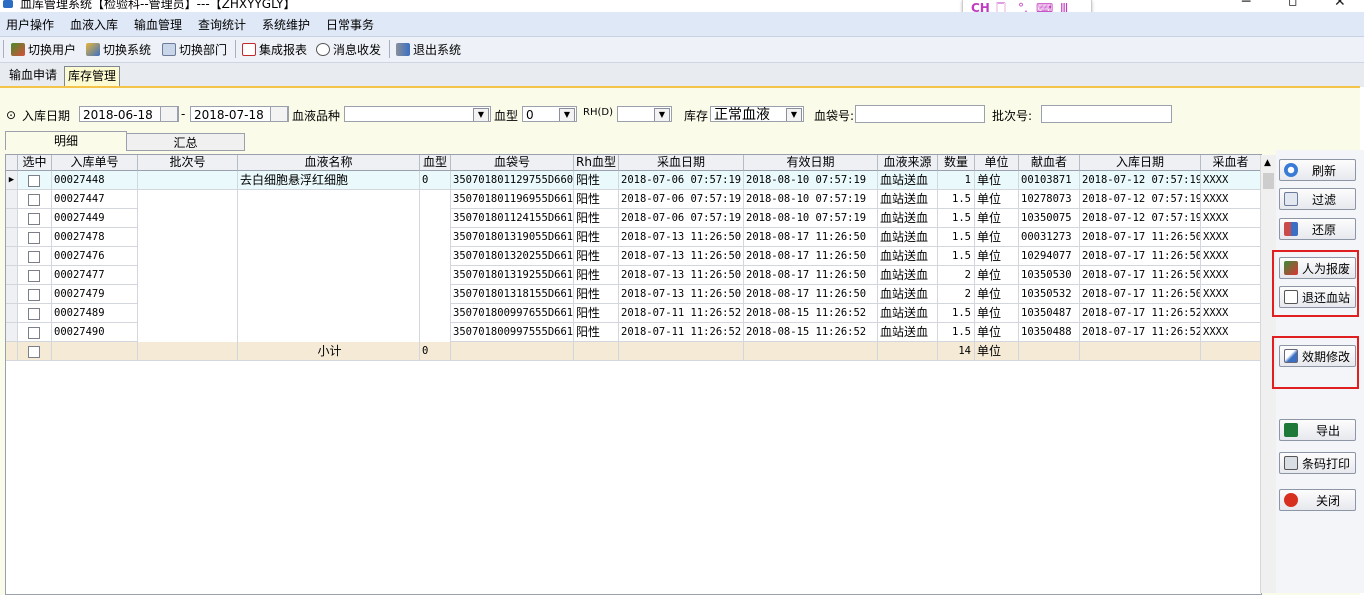  Describe the element at coordinates (12, 180) in the screenshot. I see `row-indicator: ▶` at that location.